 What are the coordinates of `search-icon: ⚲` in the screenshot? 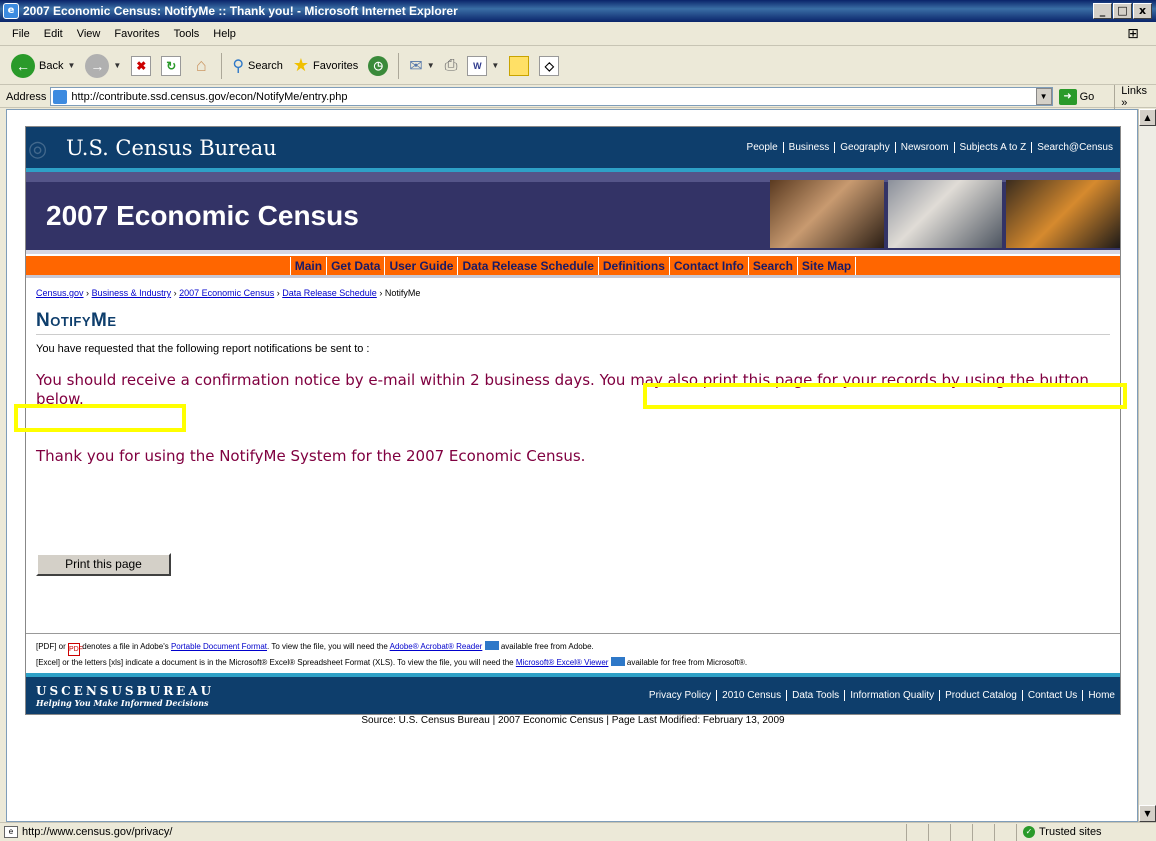 It's located at (238, 66).